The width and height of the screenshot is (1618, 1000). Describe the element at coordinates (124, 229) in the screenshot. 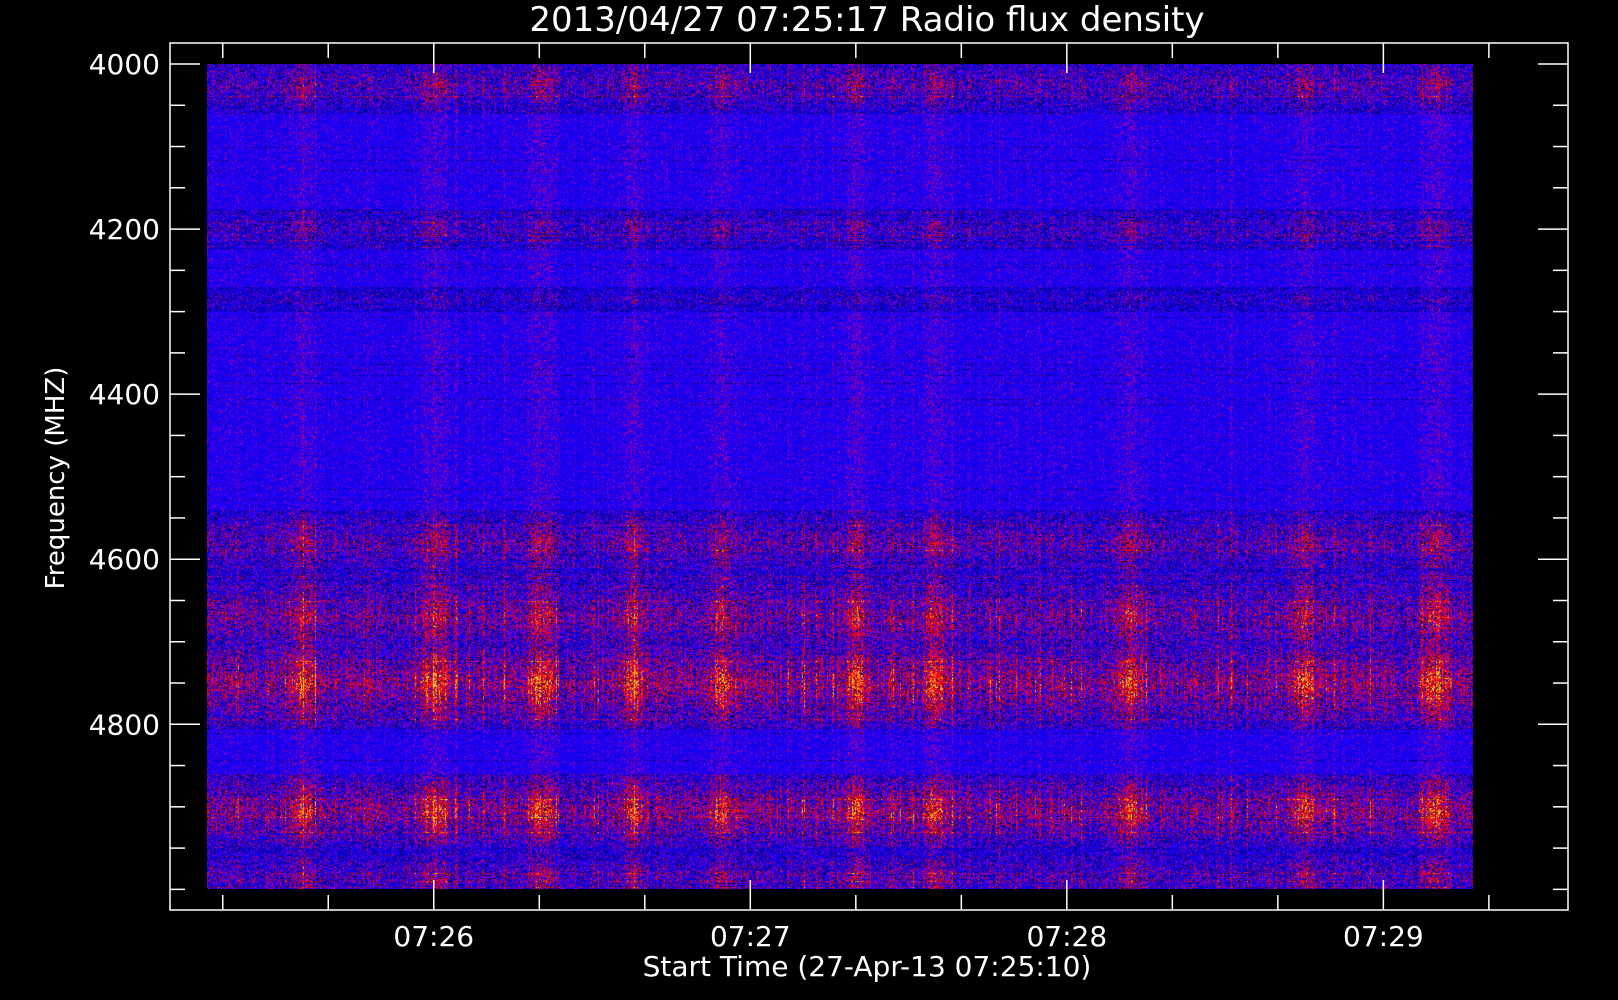

I see `y-tick-label: 4200` at that location.